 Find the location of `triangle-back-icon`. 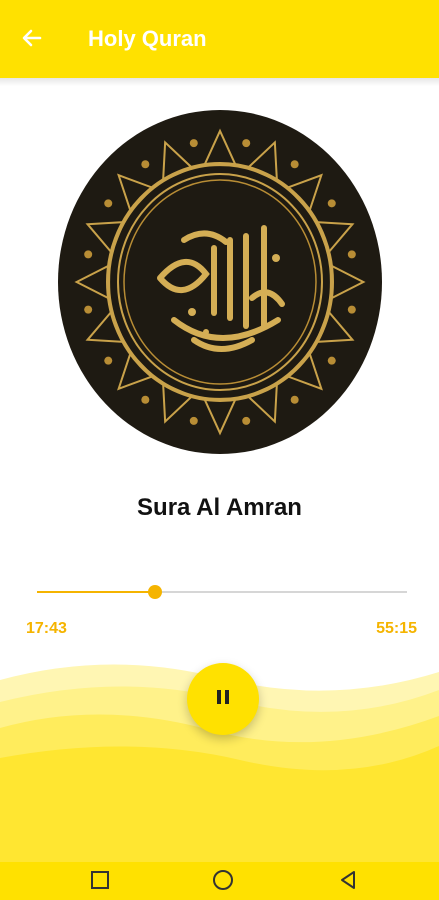

triangle-back-icon is located at coordinates (348, 882).